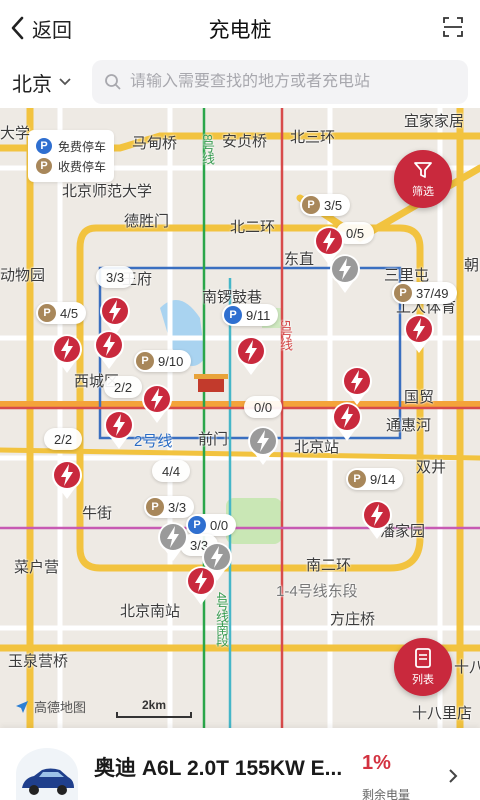 Image resolution: width=480 pixels, height=800 pixels. I want to click on station-availability: 3/3, so click(115, 277).